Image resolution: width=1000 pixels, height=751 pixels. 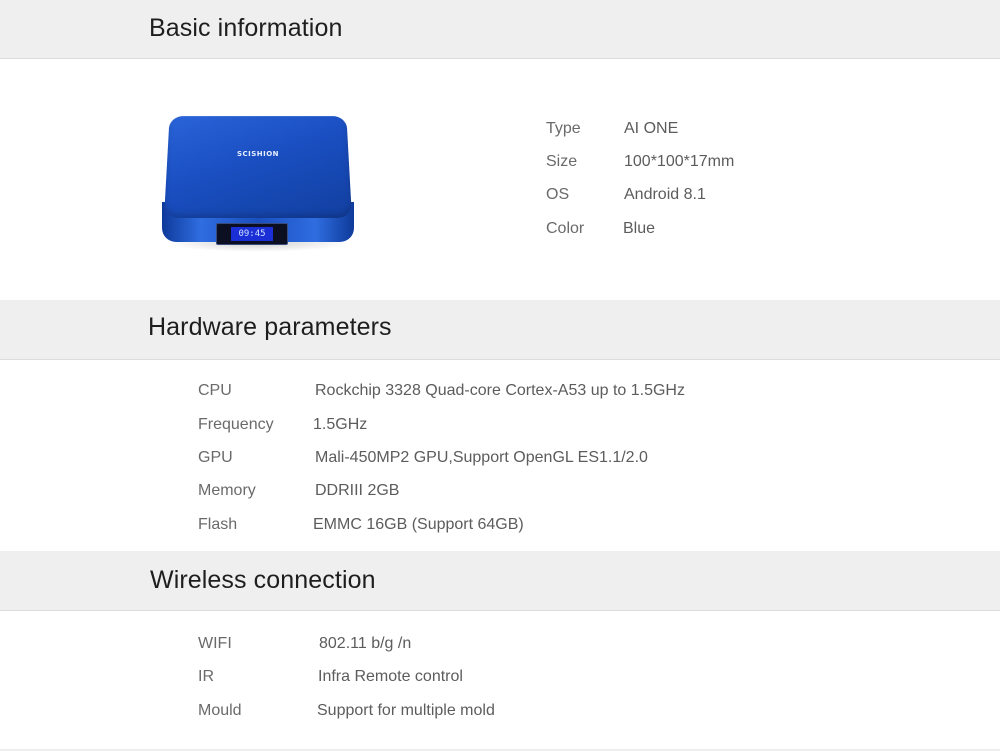 I want to click on spec-label: IR, so click(x=206, y=676).